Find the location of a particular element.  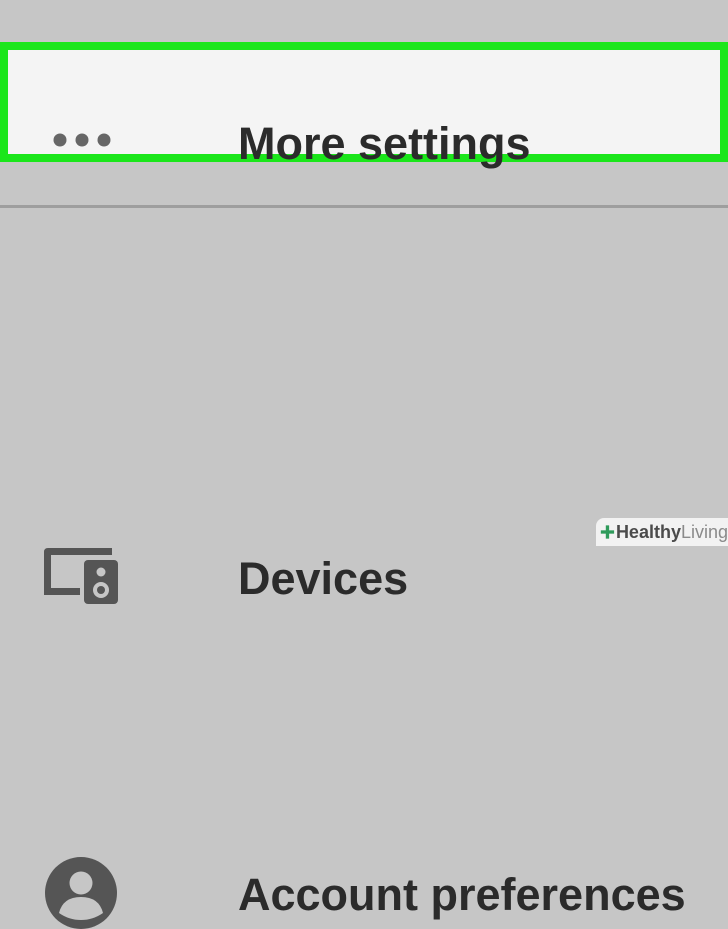

watermark-brand-light: Living is located at coordinates (704, 531).